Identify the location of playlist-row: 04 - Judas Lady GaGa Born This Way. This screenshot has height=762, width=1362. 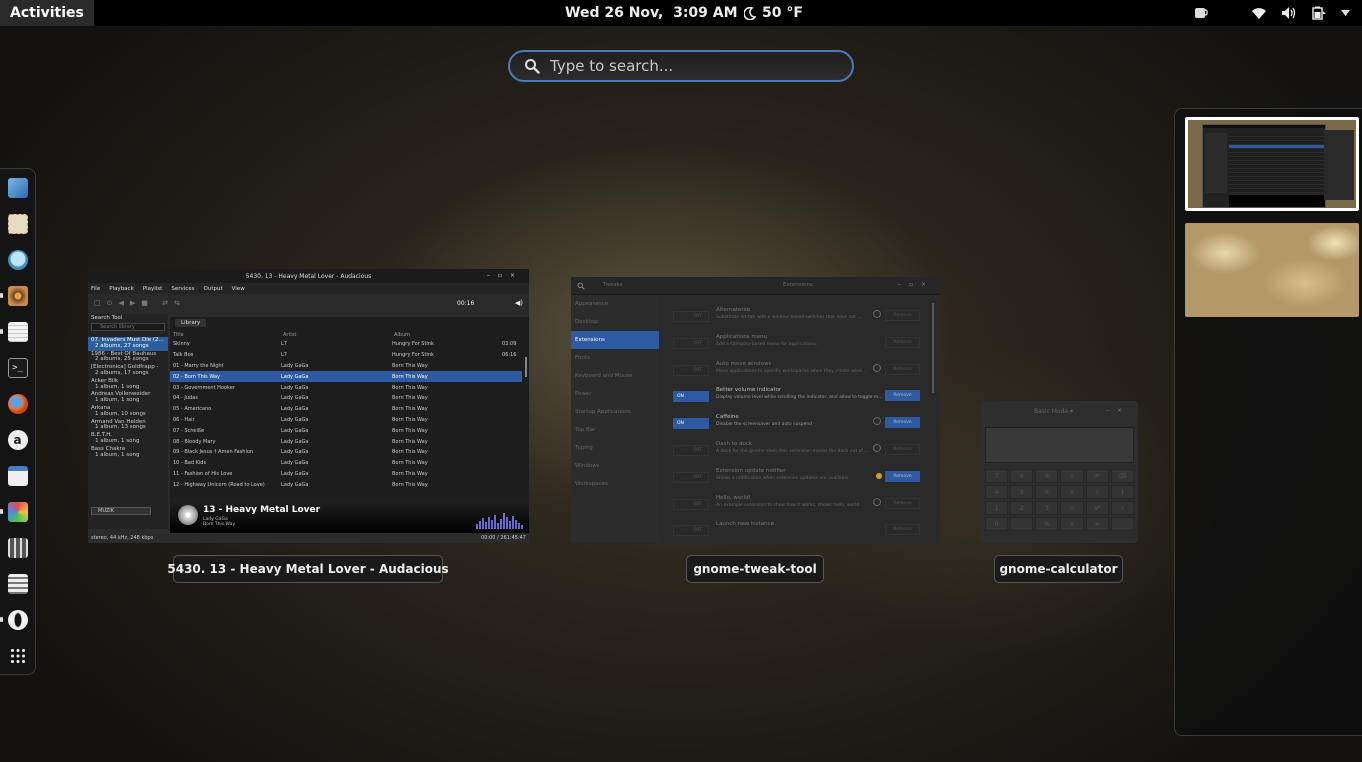
(346, 398).